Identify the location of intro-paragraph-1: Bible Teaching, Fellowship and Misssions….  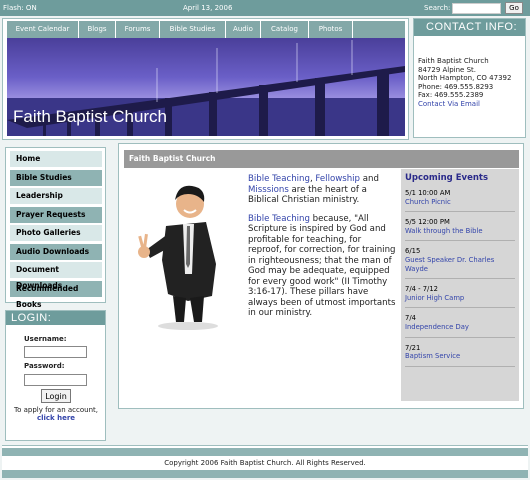
(322, 190).